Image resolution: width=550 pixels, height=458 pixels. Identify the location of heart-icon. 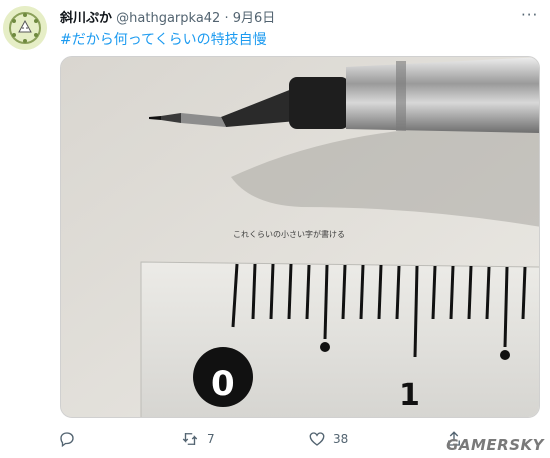
(317, 439).